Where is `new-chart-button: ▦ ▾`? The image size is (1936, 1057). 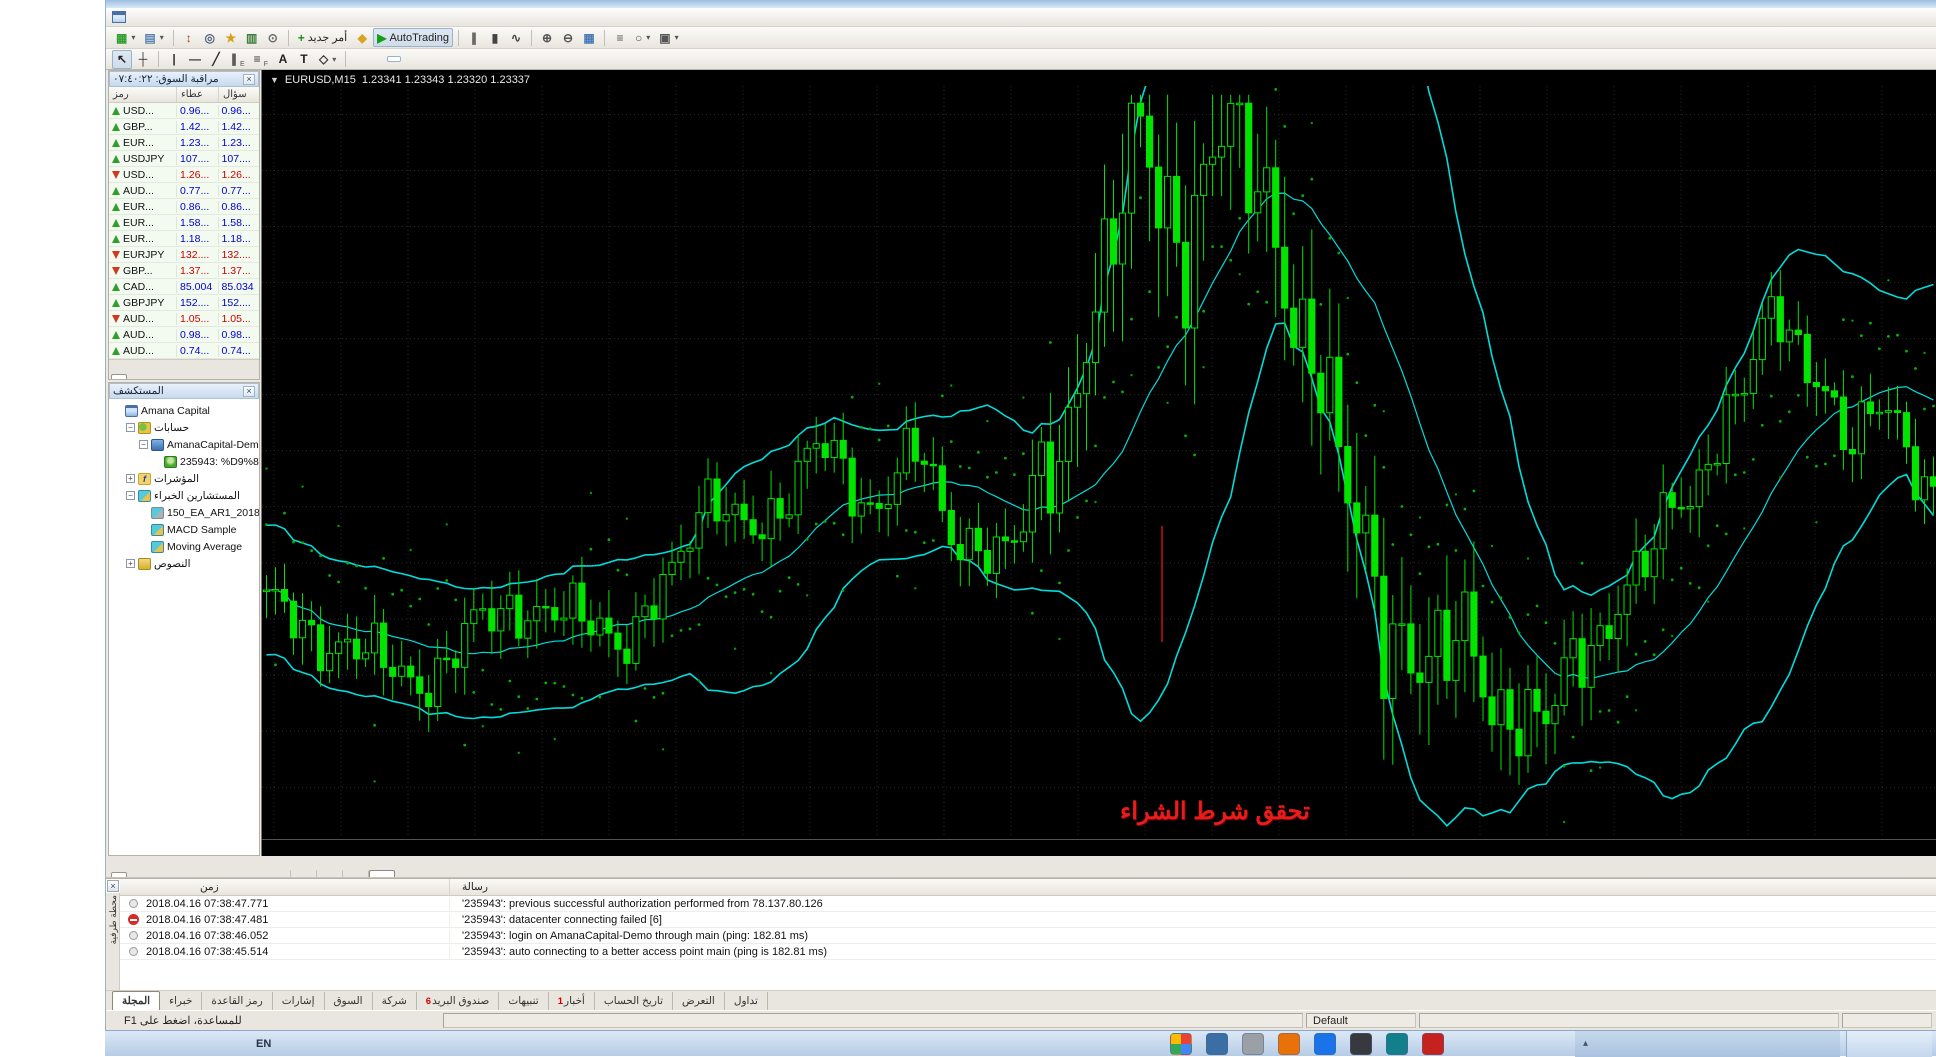
new-chart-button: ▦ ▾ is located at coordinates (125, 37).